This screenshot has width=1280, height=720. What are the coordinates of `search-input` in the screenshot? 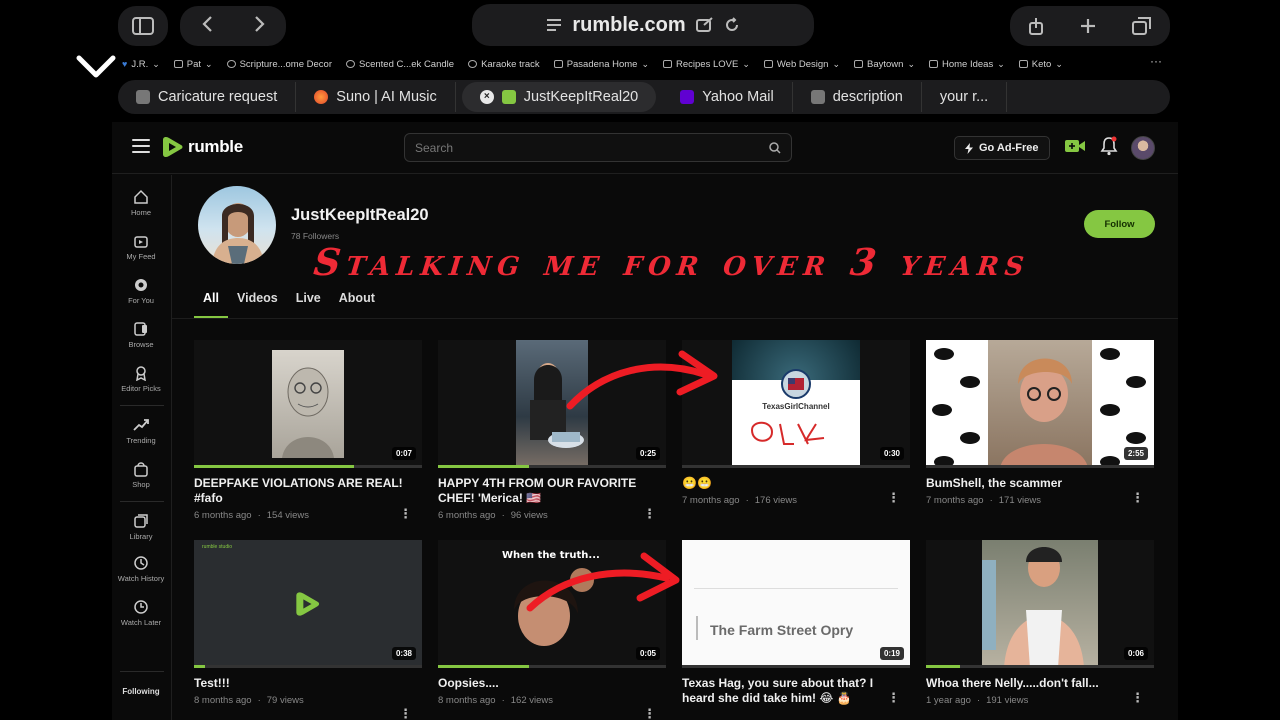 It's located at (575, 147).